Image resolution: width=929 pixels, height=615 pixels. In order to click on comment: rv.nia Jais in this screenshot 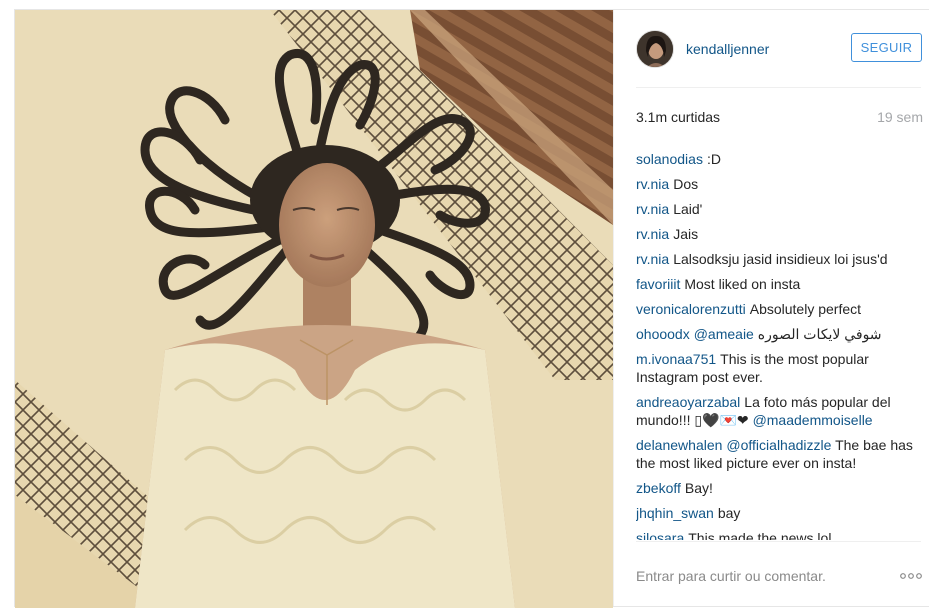, I will do `click(781, 234)`.